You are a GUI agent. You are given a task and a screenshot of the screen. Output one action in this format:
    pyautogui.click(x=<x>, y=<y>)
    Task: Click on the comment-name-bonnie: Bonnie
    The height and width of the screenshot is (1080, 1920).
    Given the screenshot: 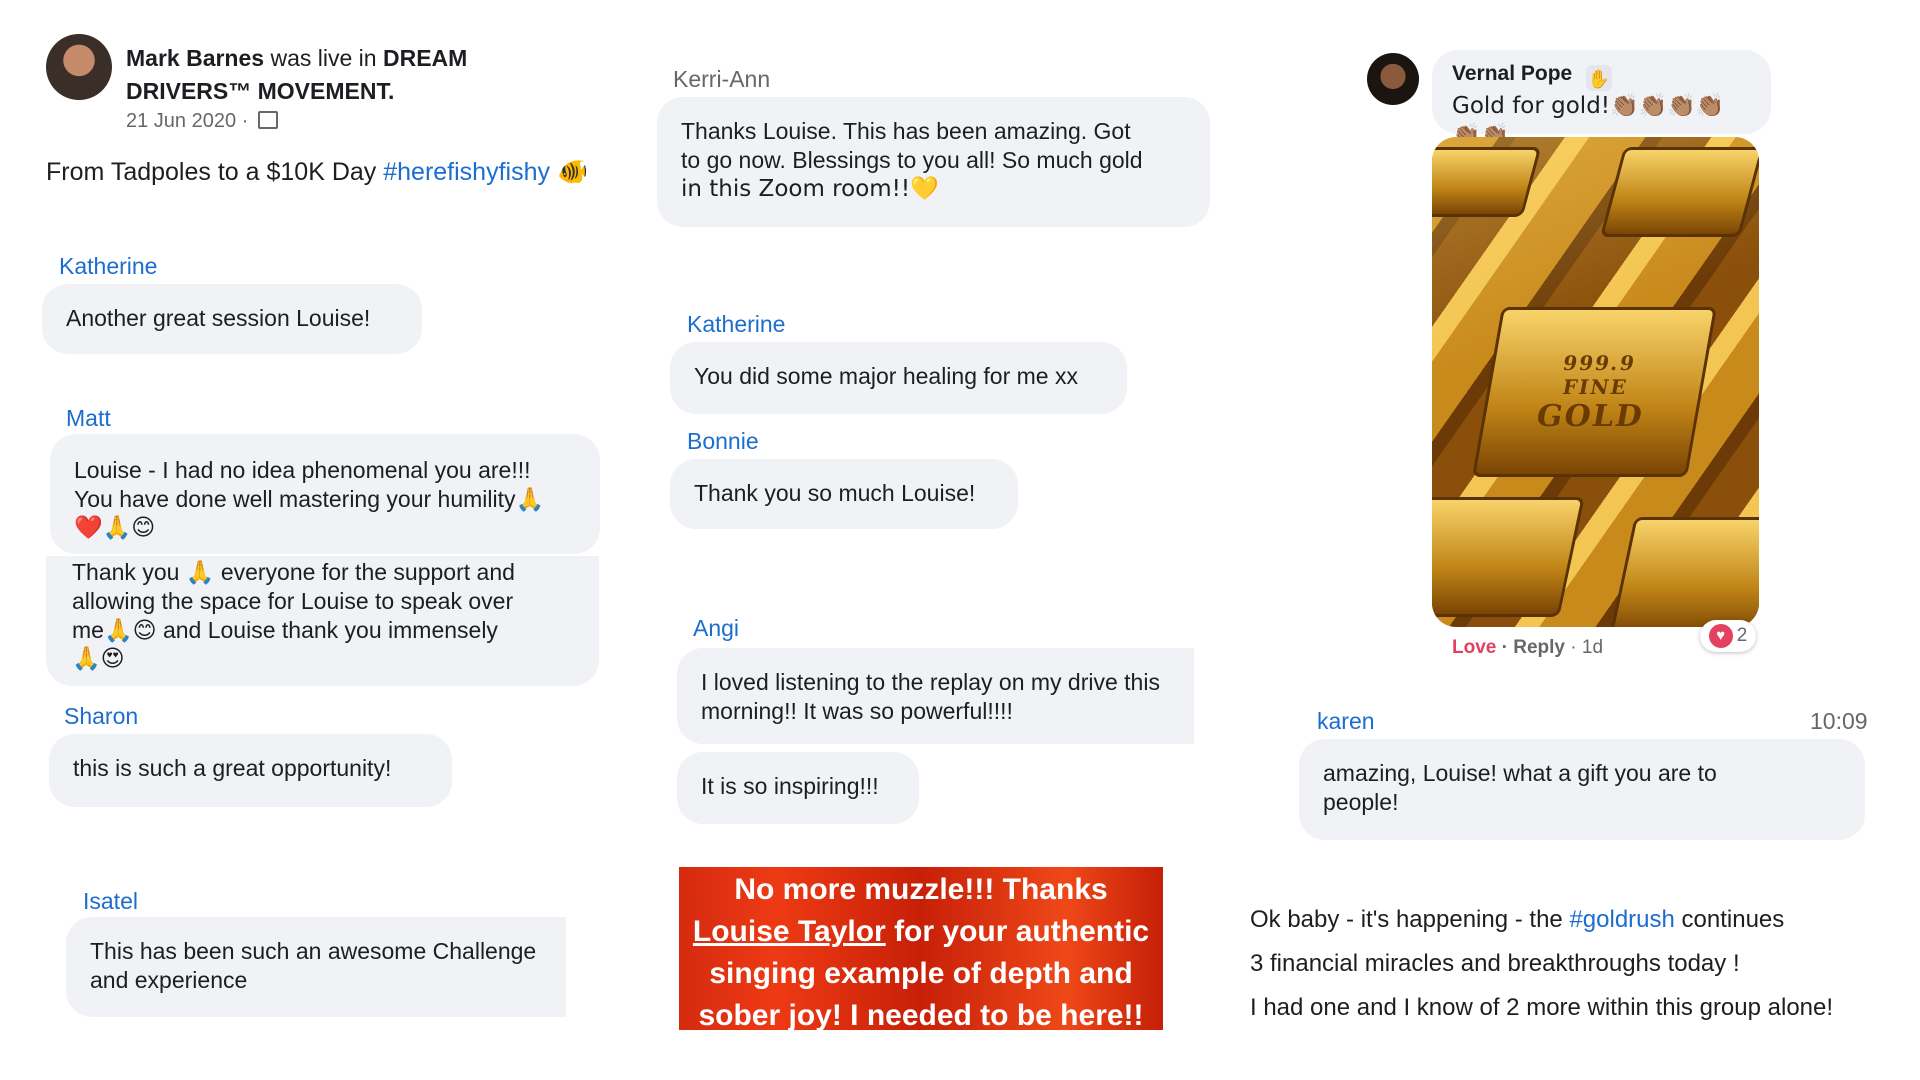 What is the action you would take?
    pyautogui.click(x=723, y=441)
    